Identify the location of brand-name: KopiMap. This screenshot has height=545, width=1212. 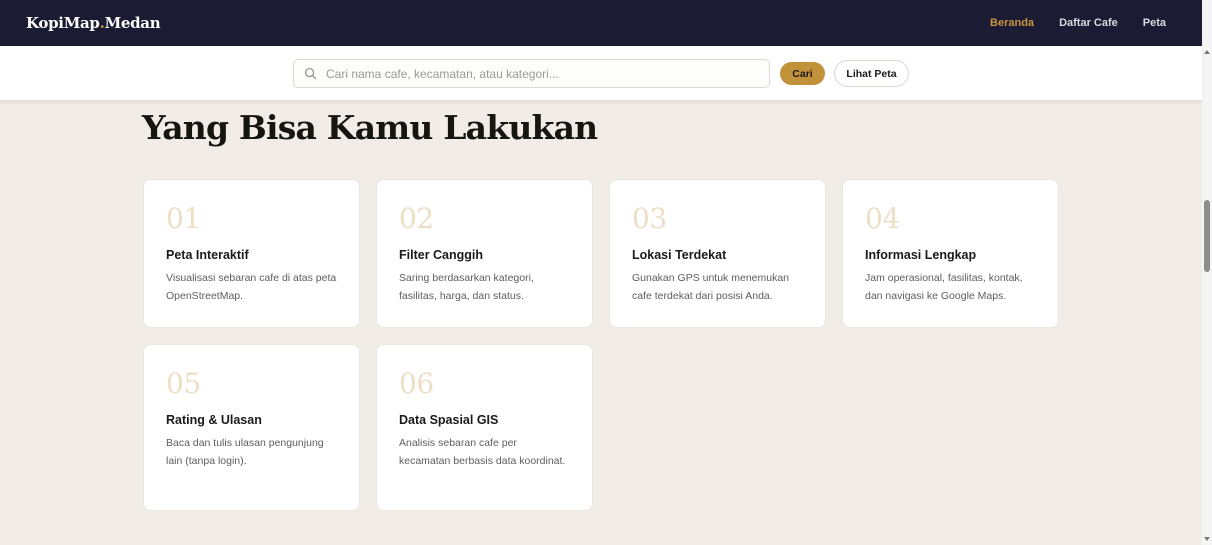
(63, 23).